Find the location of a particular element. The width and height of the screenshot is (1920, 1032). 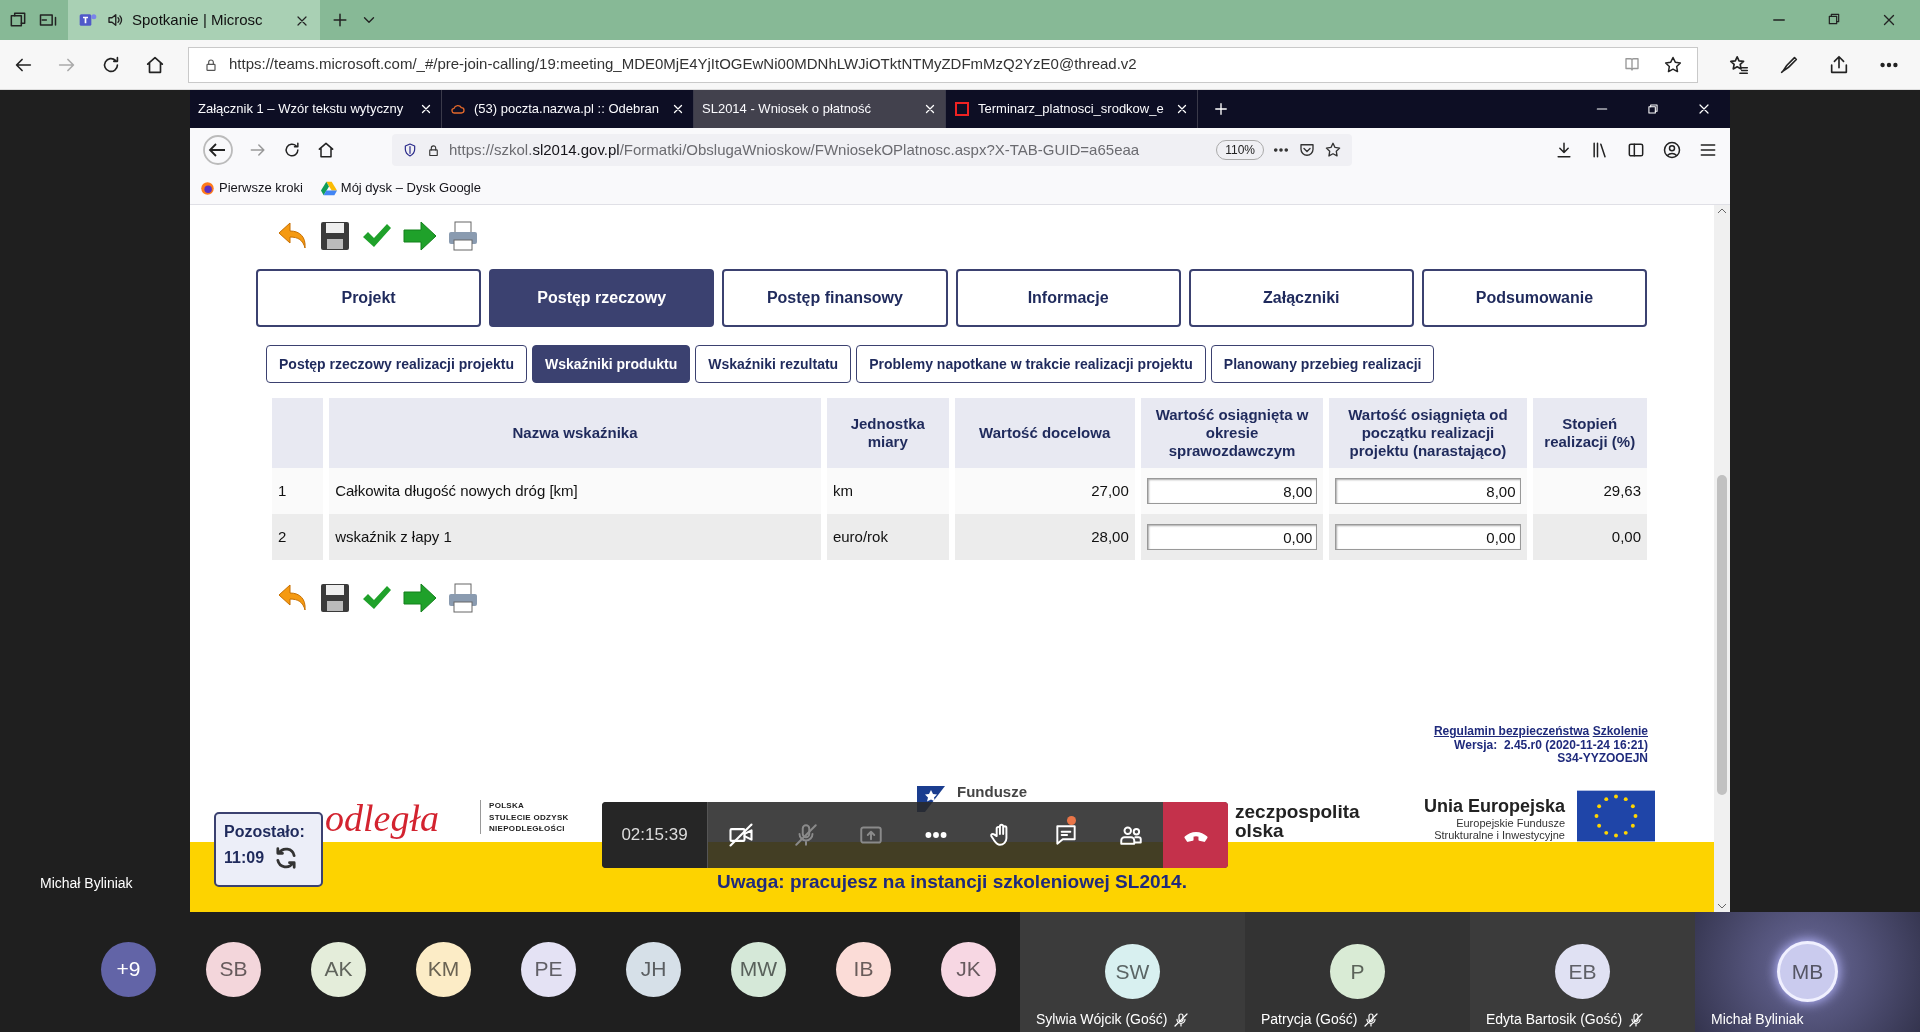

table-cell: 0,00 is located at coordinates (1589, 537).